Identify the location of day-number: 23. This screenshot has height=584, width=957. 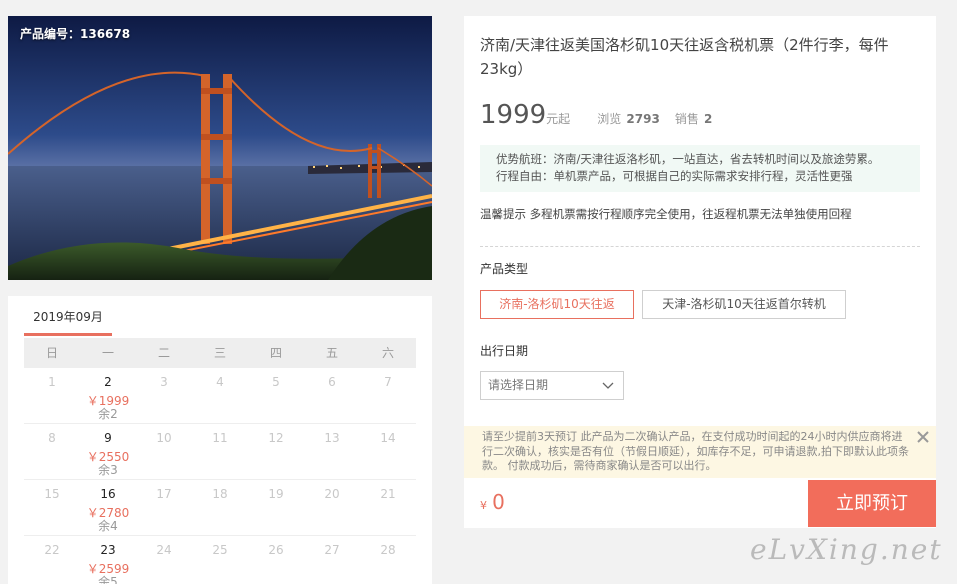
(108, 550).